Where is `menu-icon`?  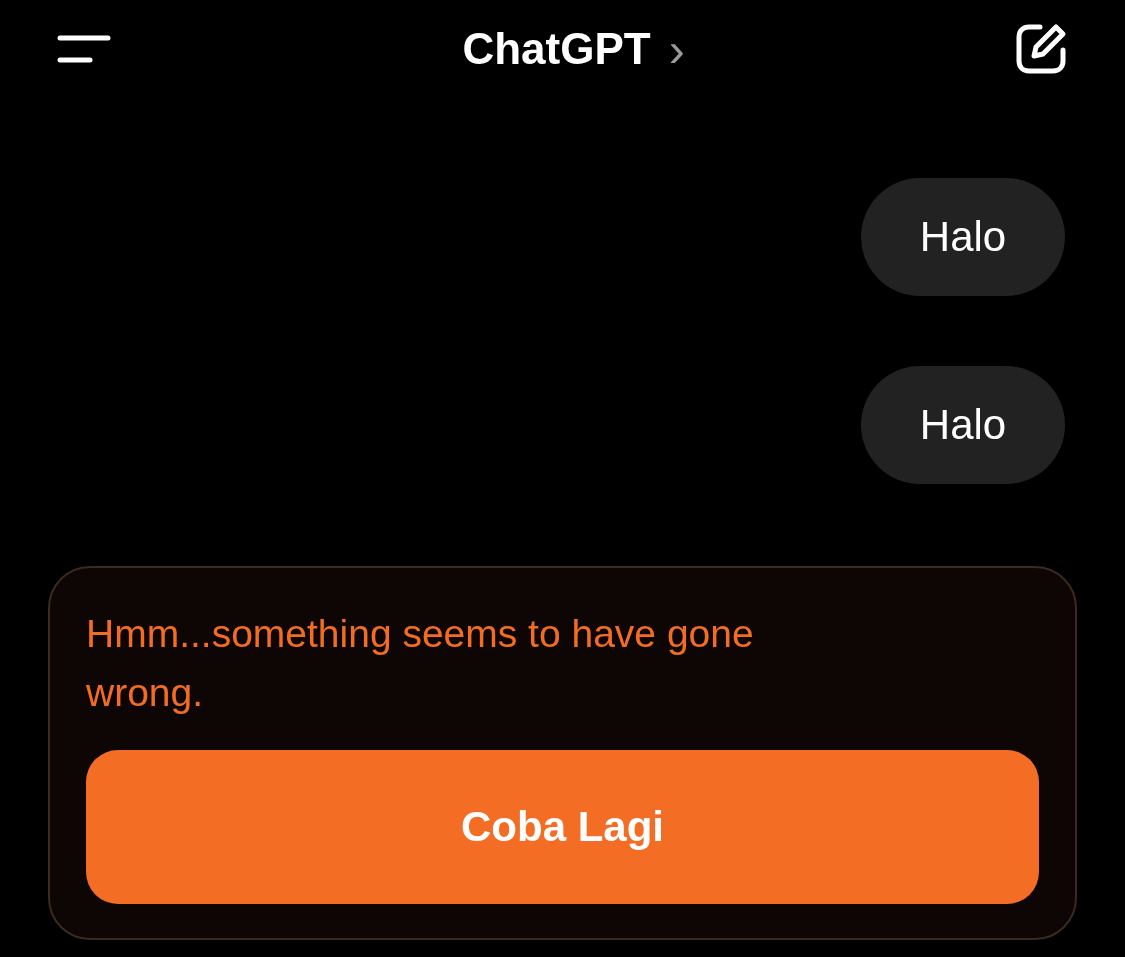 menu-icon is located at coordinates (84, 49).